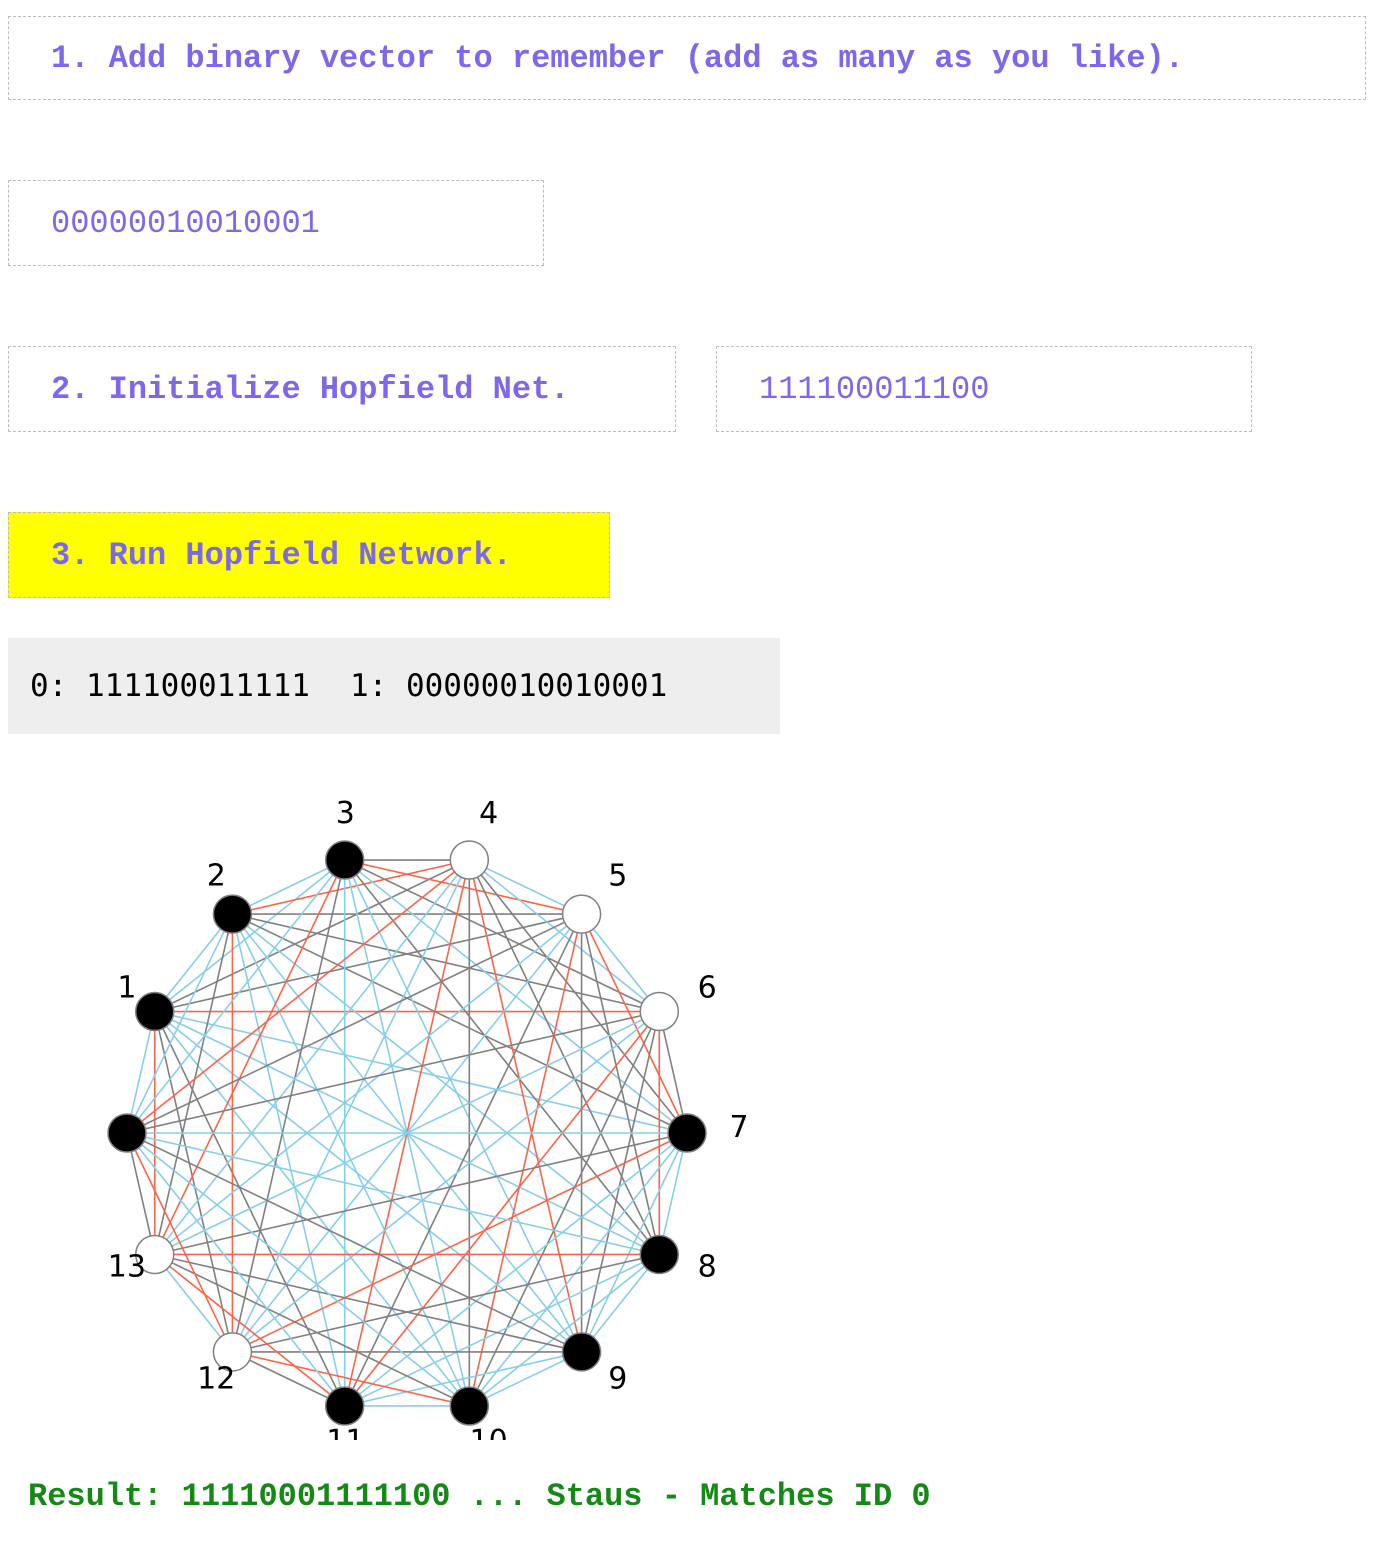 The height and width of the screenshot is (1562, 1380). Describe the element at coordinates (170, 686) in the screenshot. I see `memory-item: 0: 111100011111` at that location.